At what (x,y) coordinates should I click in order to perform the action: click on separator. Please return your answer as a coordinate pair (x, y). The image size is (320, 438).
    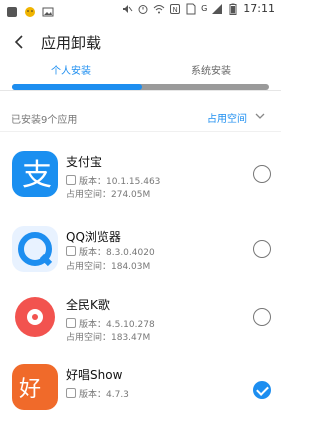
    Looking at the image, I should click on (140, 131).